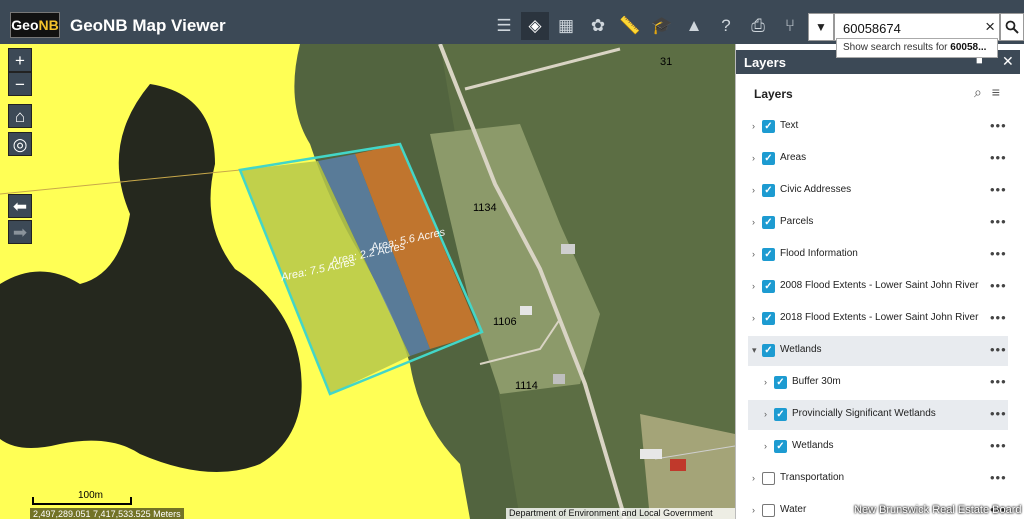 The height and width of the screenshot is (519, 1024). What do you see at coordinates (878, 255) in the screenshot?
I see `layer-row: › ✓ Flood Information •••` at bounding box center [878, 255].